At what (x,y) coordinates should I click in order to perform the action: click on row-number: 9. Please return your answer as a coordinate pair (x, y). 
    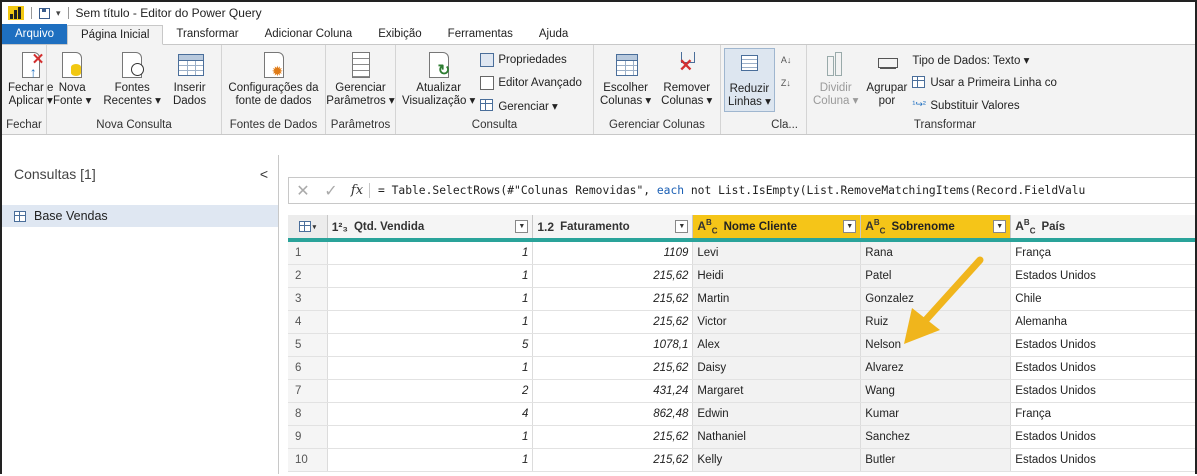
    Looking at the image, I should click on (308, 437).